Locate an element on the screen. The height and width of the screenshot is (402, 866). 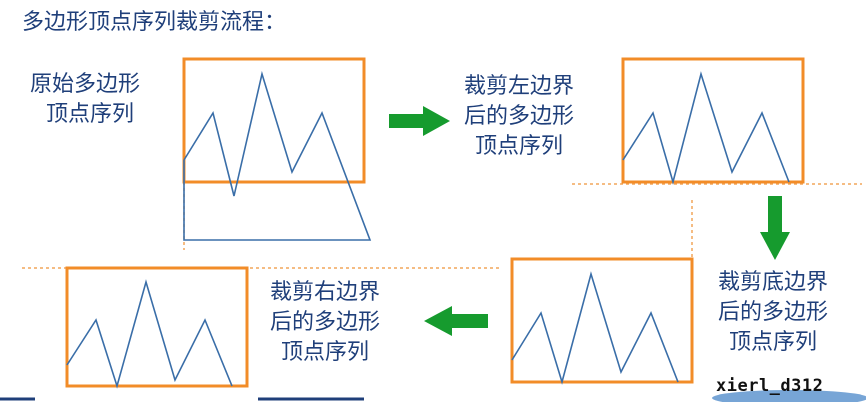
label-clip-bottom: 裁剪底边界 后的多边形 顶点序列 is located at coordinates (773, 313).